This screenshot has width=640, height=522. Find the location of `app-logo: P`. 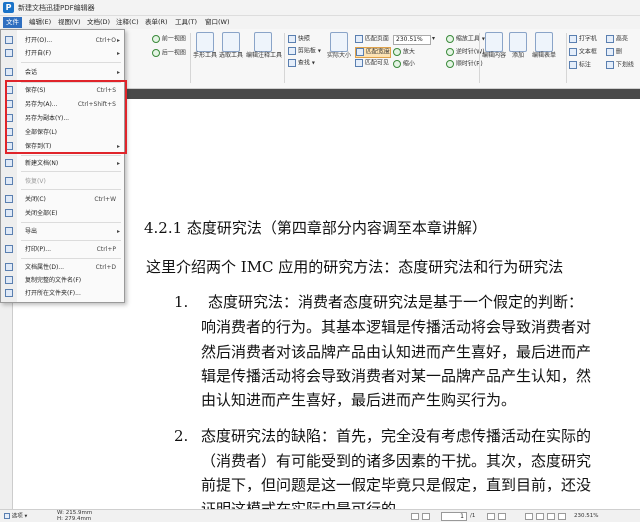

app-logo: P is located at coordinates (8, 7).